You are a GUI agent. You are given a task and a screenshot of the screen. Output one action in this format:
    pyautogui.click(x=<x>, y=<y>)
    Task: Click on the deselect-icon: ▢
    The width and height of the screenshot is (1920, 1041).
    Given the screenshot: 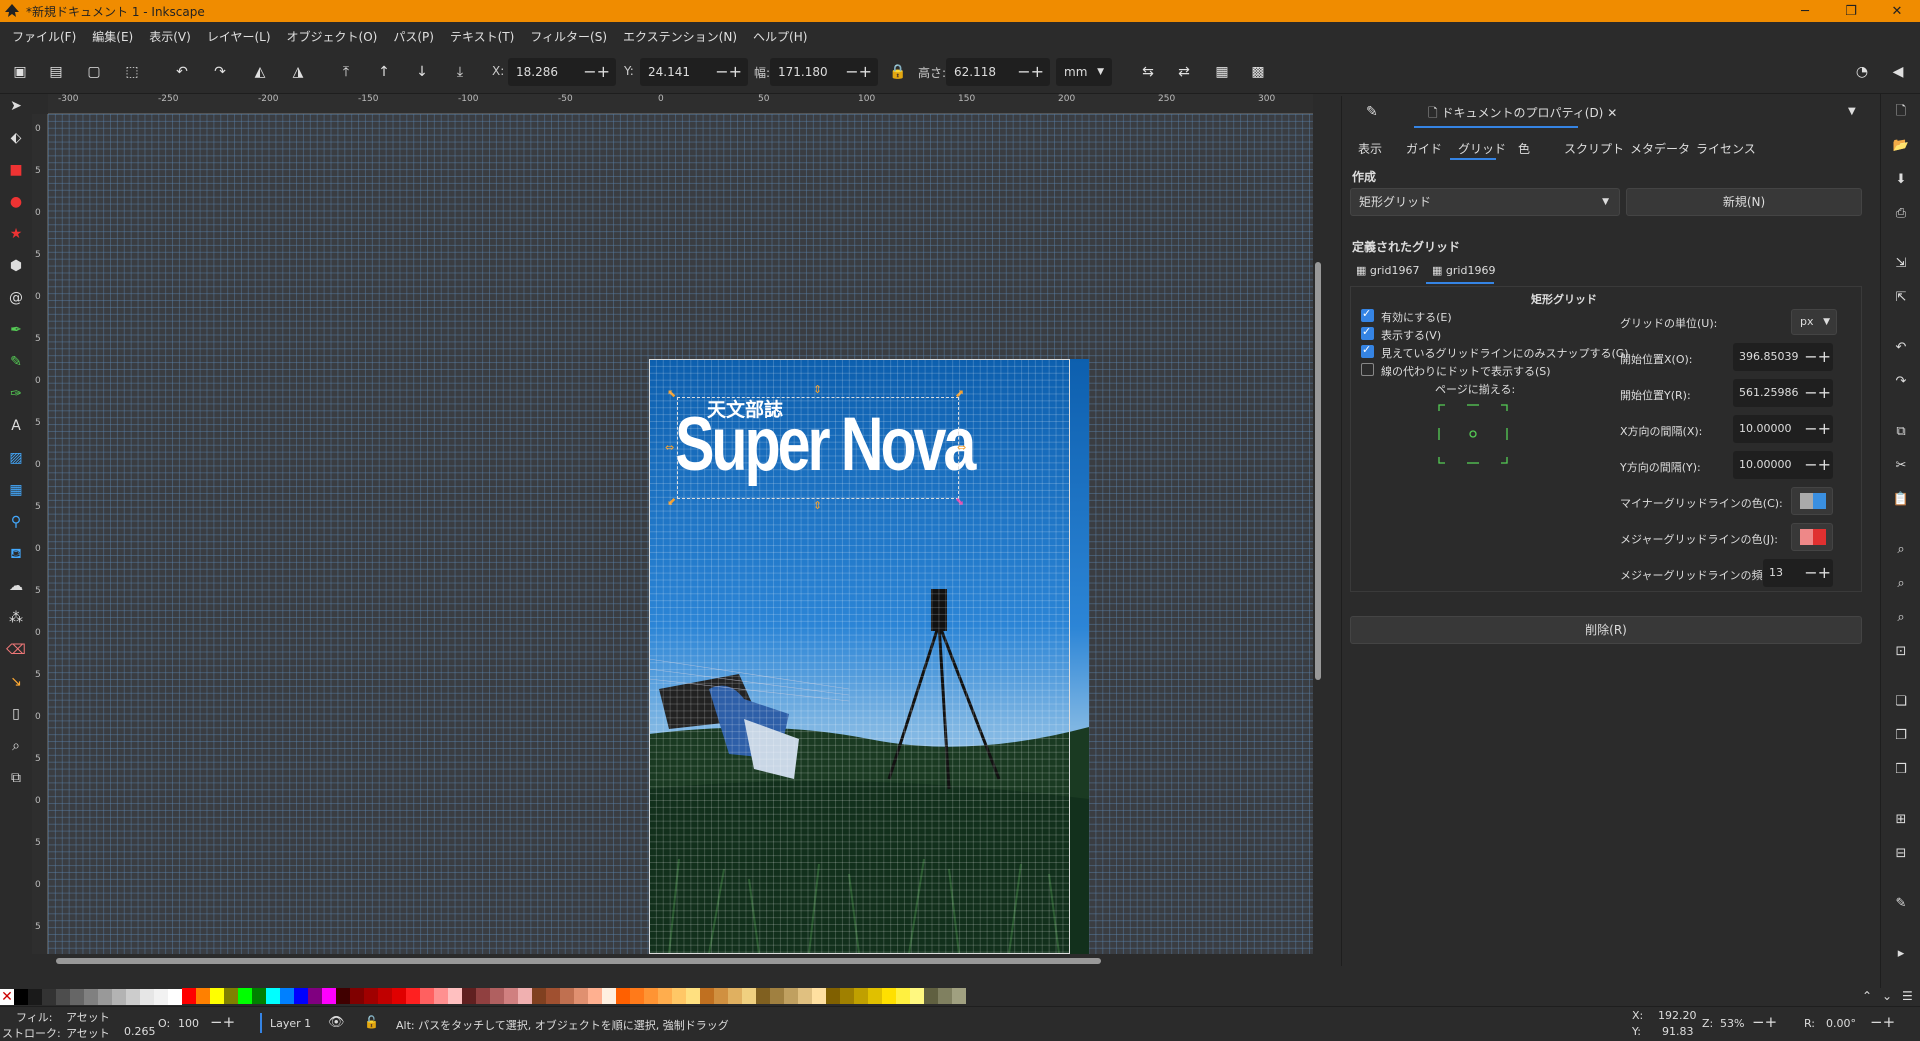 What is the action you would take?
    pyautogui.click(x=94, y=72)
    